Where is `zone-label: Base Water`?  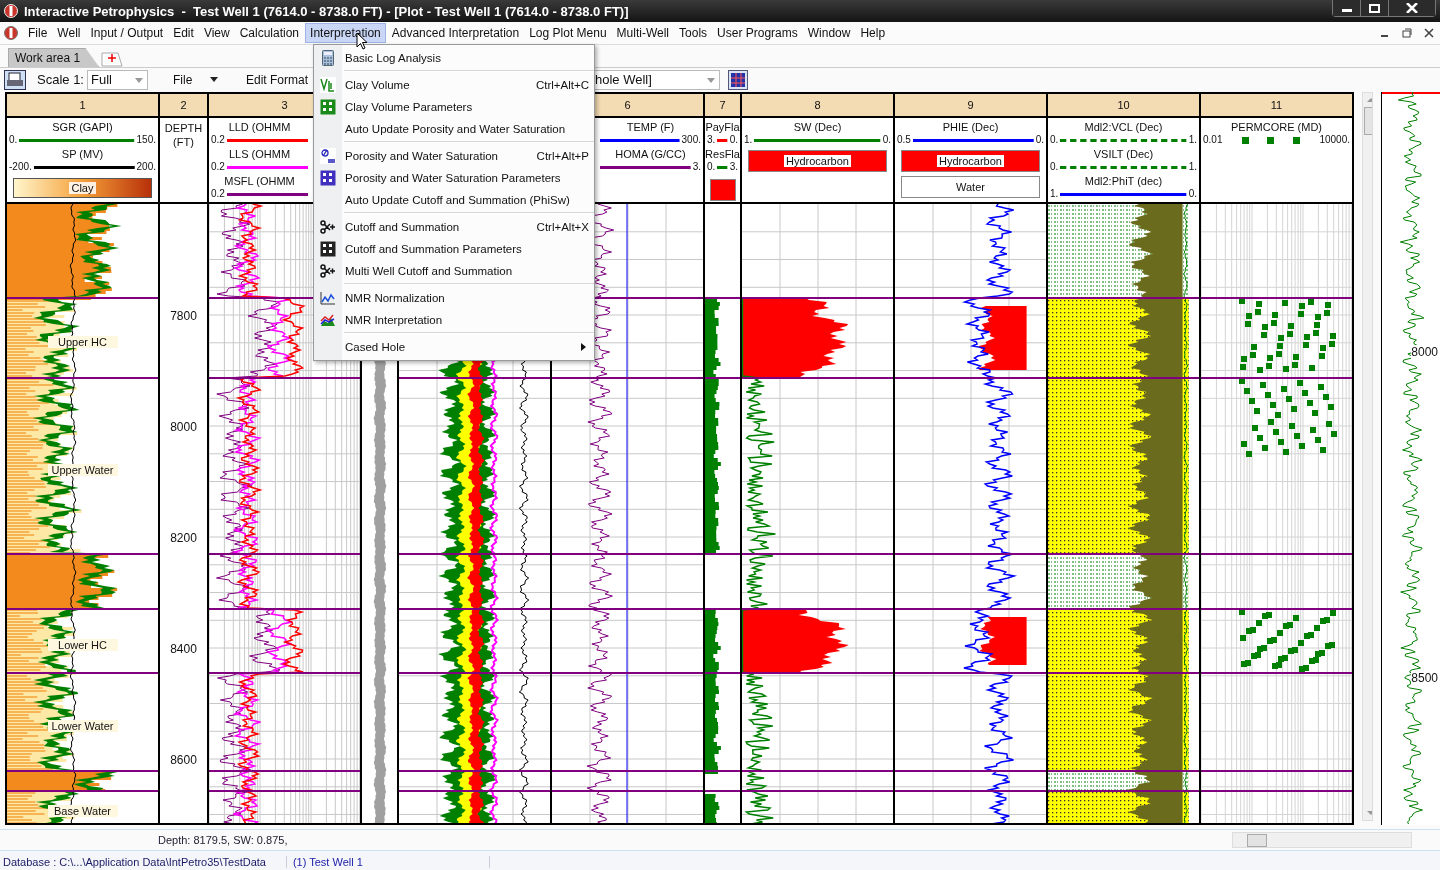 zone-label: Base Water is located at coordinates (82, 811).